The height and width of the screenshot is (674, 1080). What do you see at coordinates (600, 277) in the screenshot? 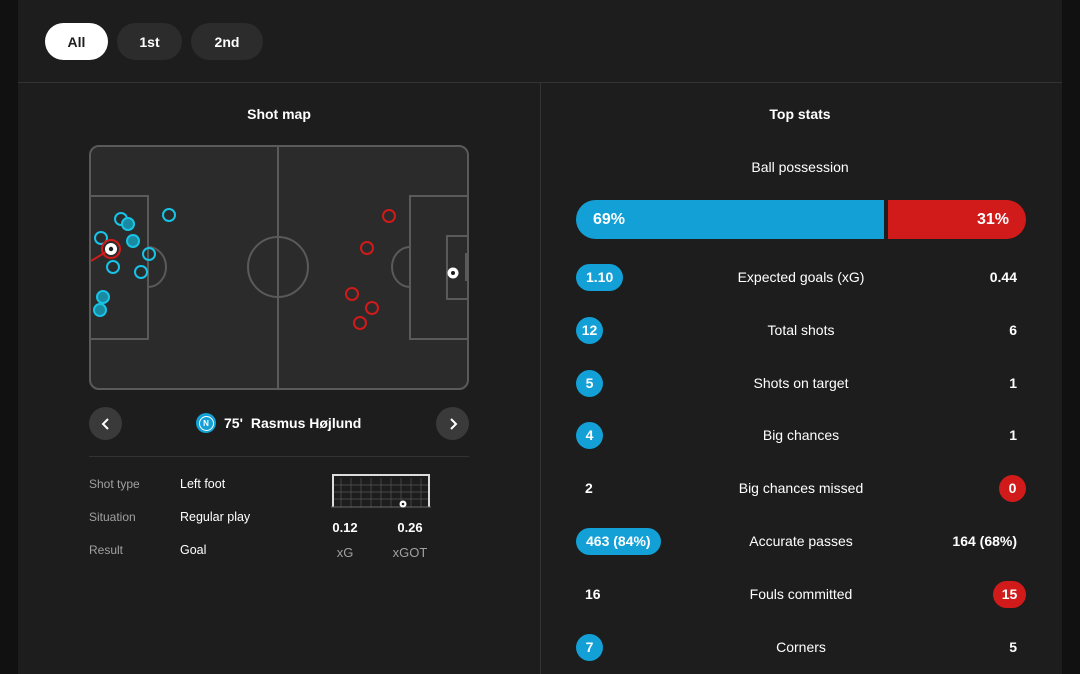
I see `stat-home-value: 1.10` at bounding box center [600, 277].